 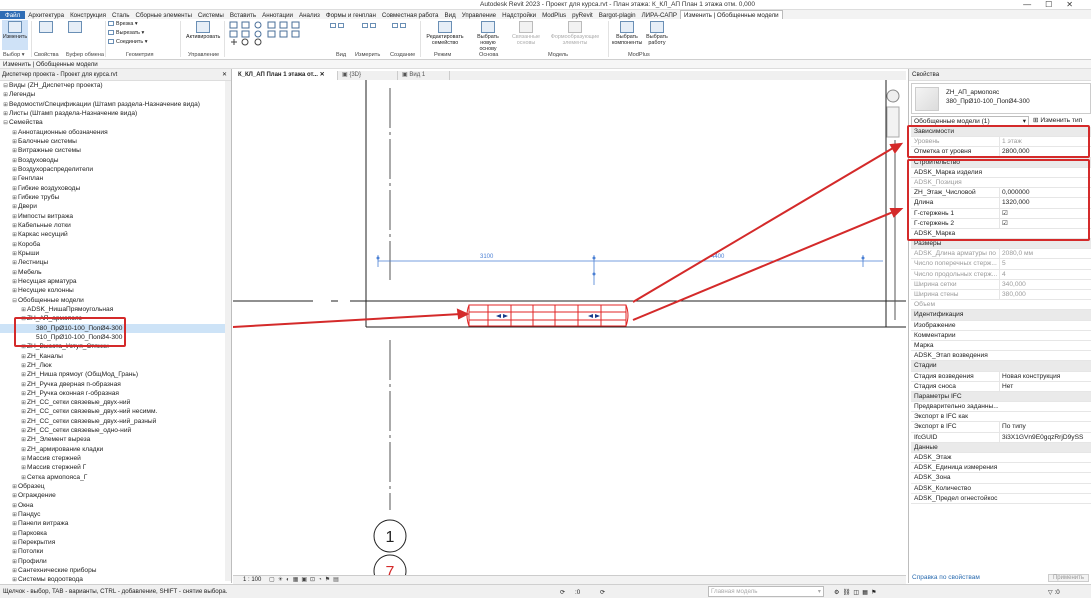 What do you see at coordinates (115, 533) in the screenshot?
I see `tree-item: ⊞Парковка` at bounding box center [115, 533].